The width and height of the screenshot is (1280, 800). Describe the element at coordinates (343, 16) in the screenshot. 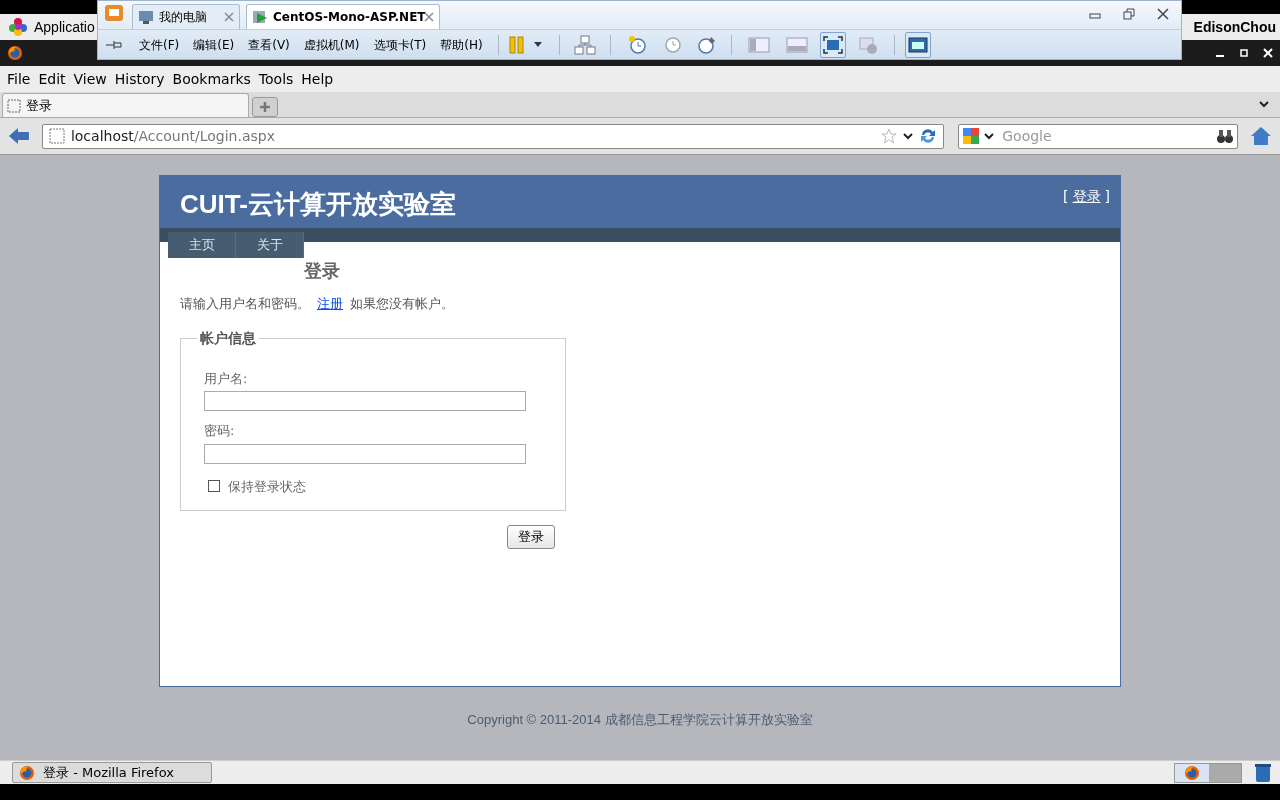

I see `vm-tab: CentOS-Mono-ASP.NET` at that location.